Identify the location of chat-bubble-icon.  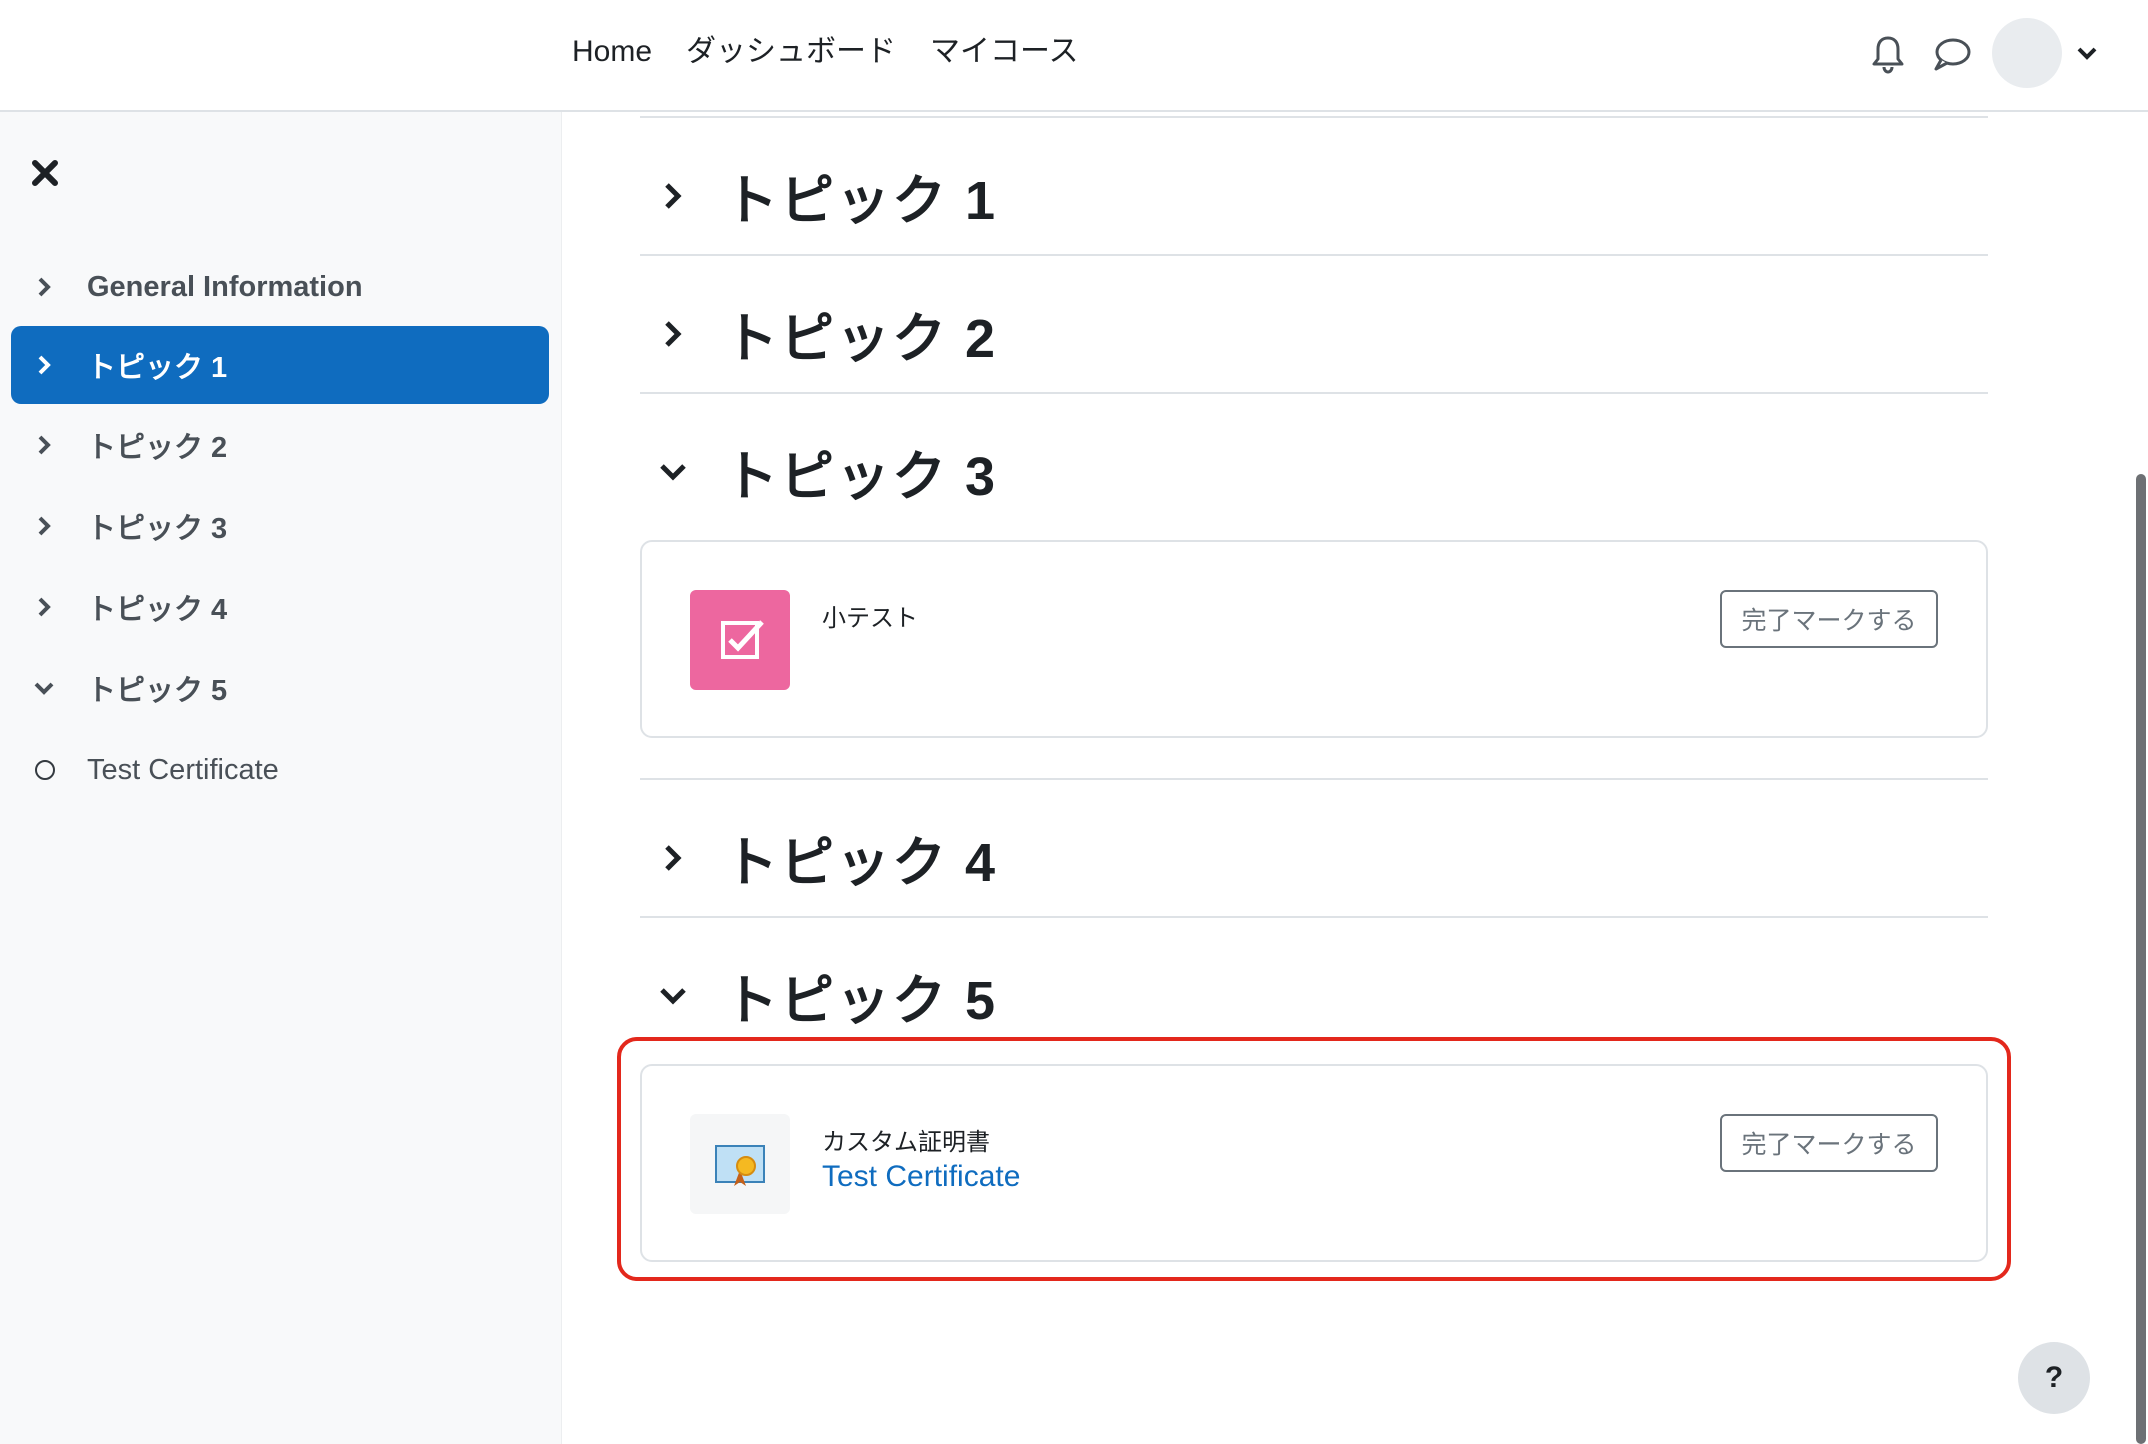
(1952, 54).